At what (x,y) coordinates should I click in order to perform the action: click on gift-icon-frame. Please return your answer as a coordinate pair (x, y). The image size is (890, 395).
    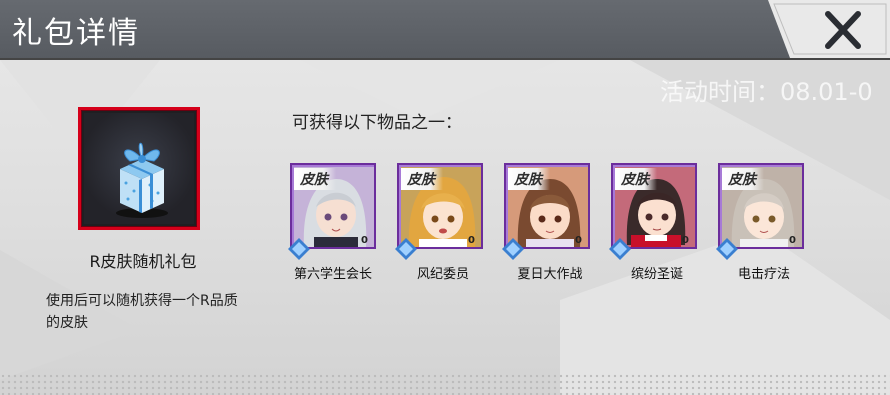
    Looking at the image, I should click on (139, 168).